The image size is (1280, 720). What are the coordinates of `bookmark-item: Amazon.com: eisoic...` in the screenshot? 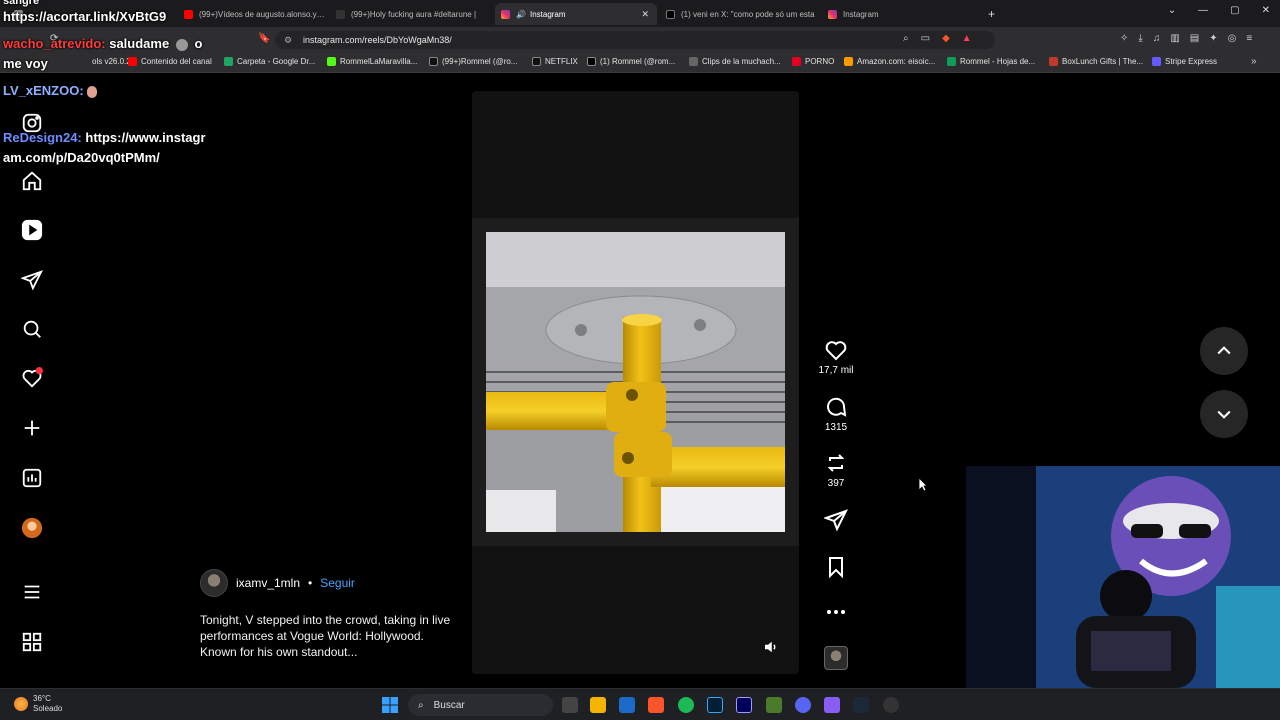 It's located at (889, 61).